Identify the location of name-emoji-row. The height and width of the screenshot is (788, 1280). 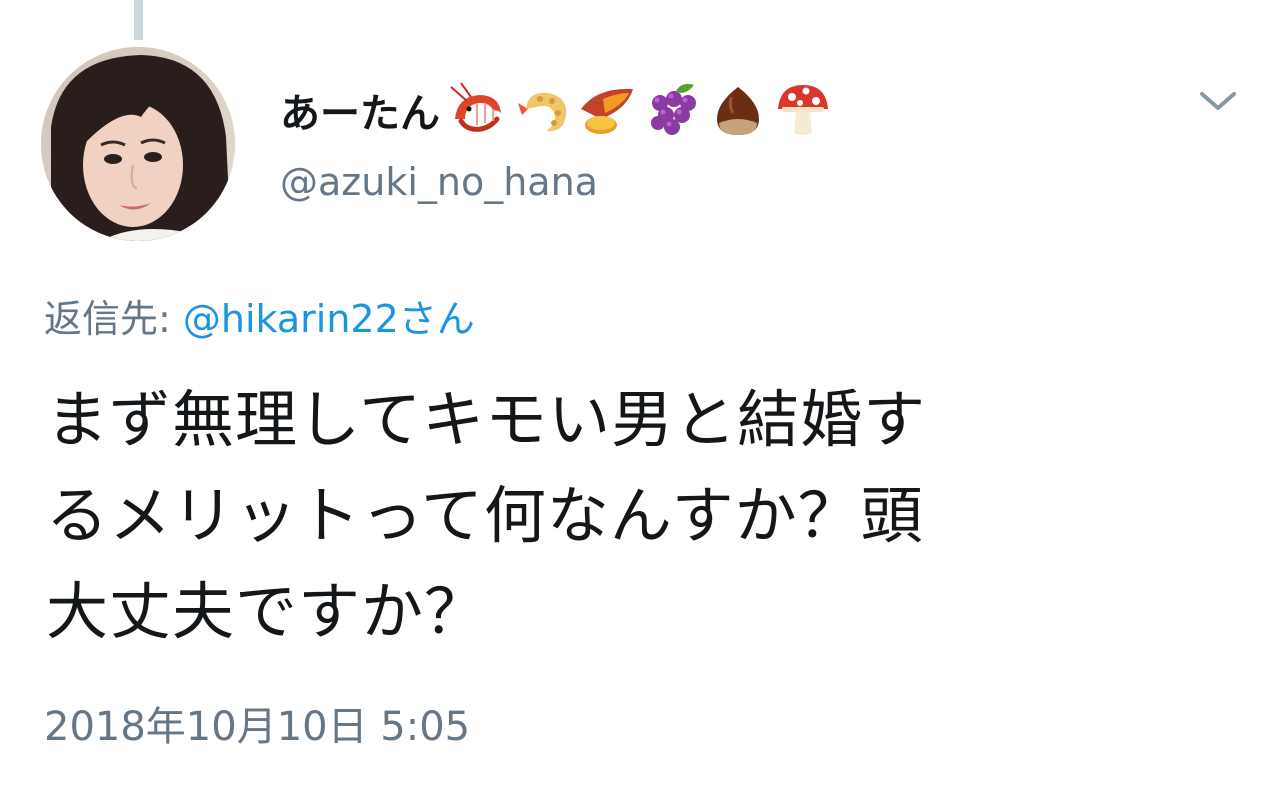
(639, 110).